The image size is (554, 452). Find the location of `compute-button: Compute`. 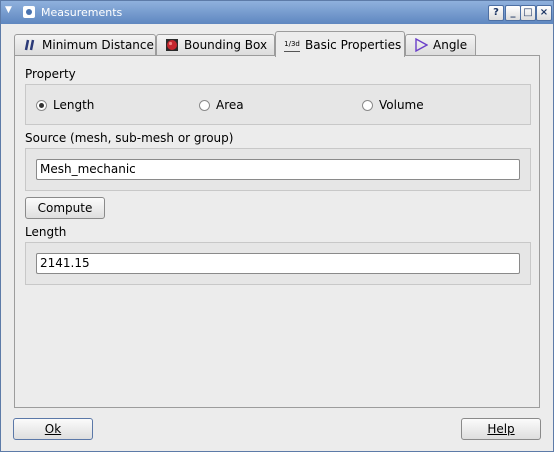

compute-button: Compute is located at coordinates (65, 208).